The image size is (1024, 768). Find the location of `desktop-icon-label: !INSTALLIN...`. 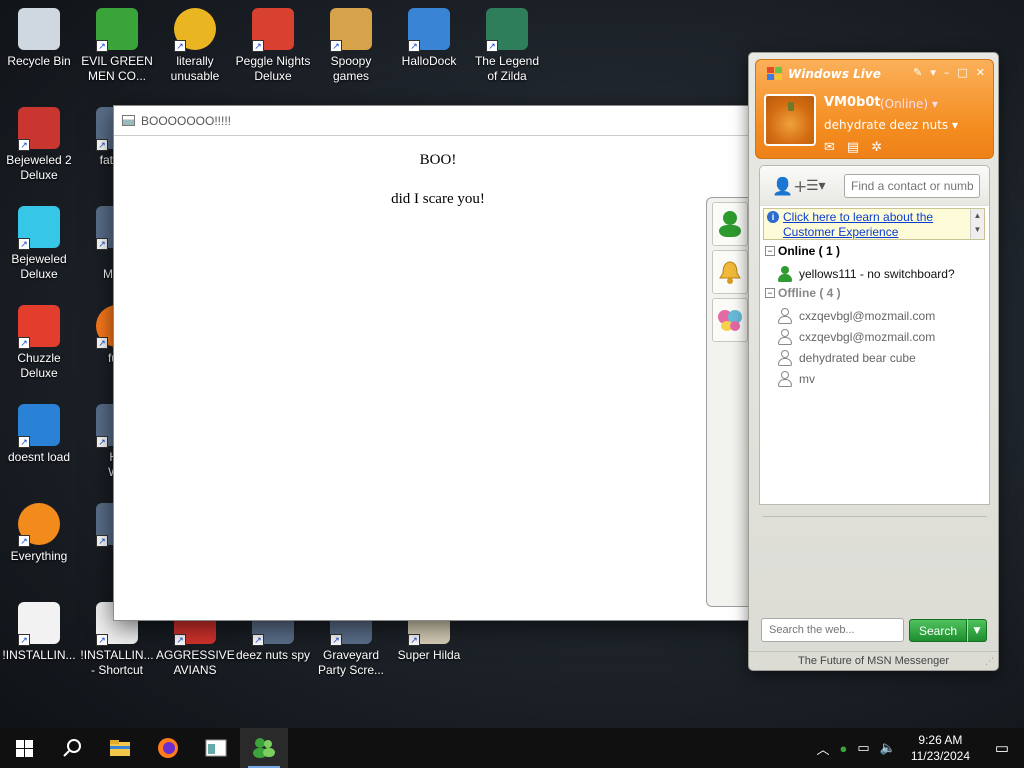

desktop-icon-label: !INSTALLIN... is located at coordinates (39, 655).